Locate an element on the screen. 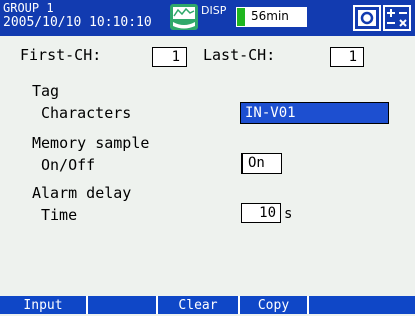 The image size is (415, 316). first-ch-field: 1 is located at coordinates (169, 57).